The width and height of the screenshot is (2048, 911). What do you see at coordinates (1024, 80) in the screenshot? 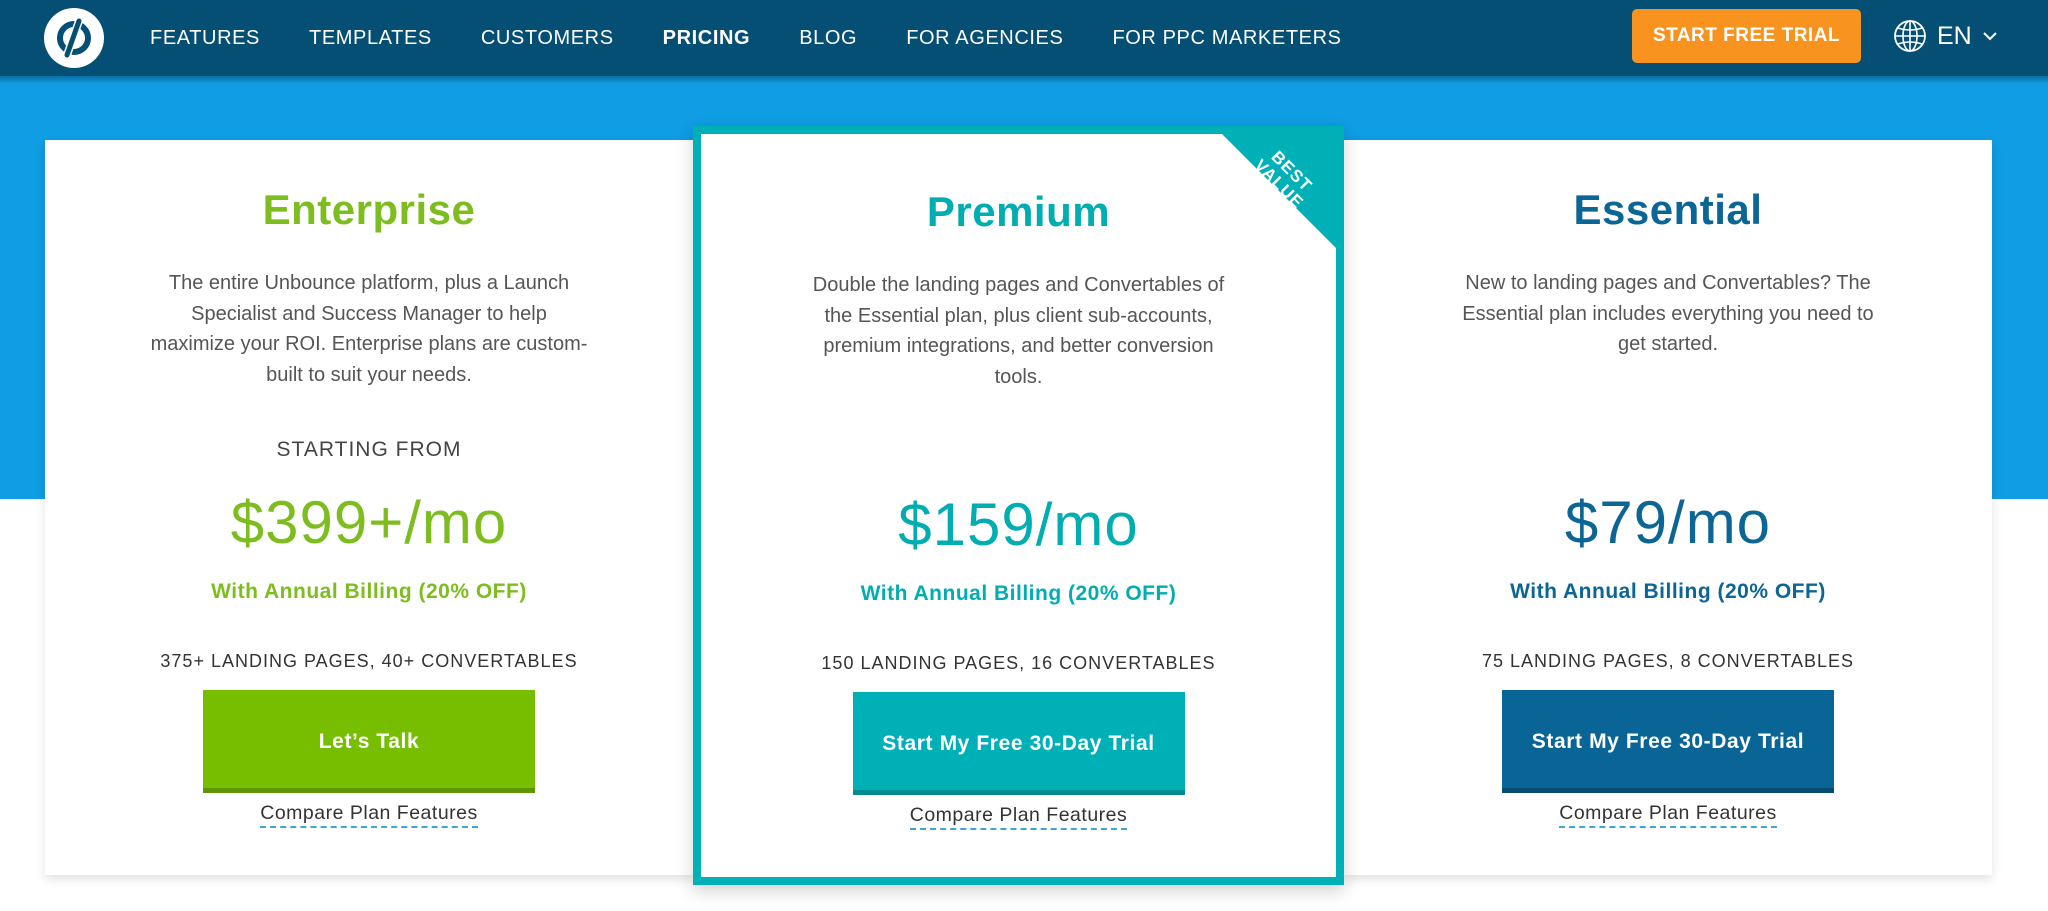
I see `nav-shadow` at bounding box center [1024, 80].